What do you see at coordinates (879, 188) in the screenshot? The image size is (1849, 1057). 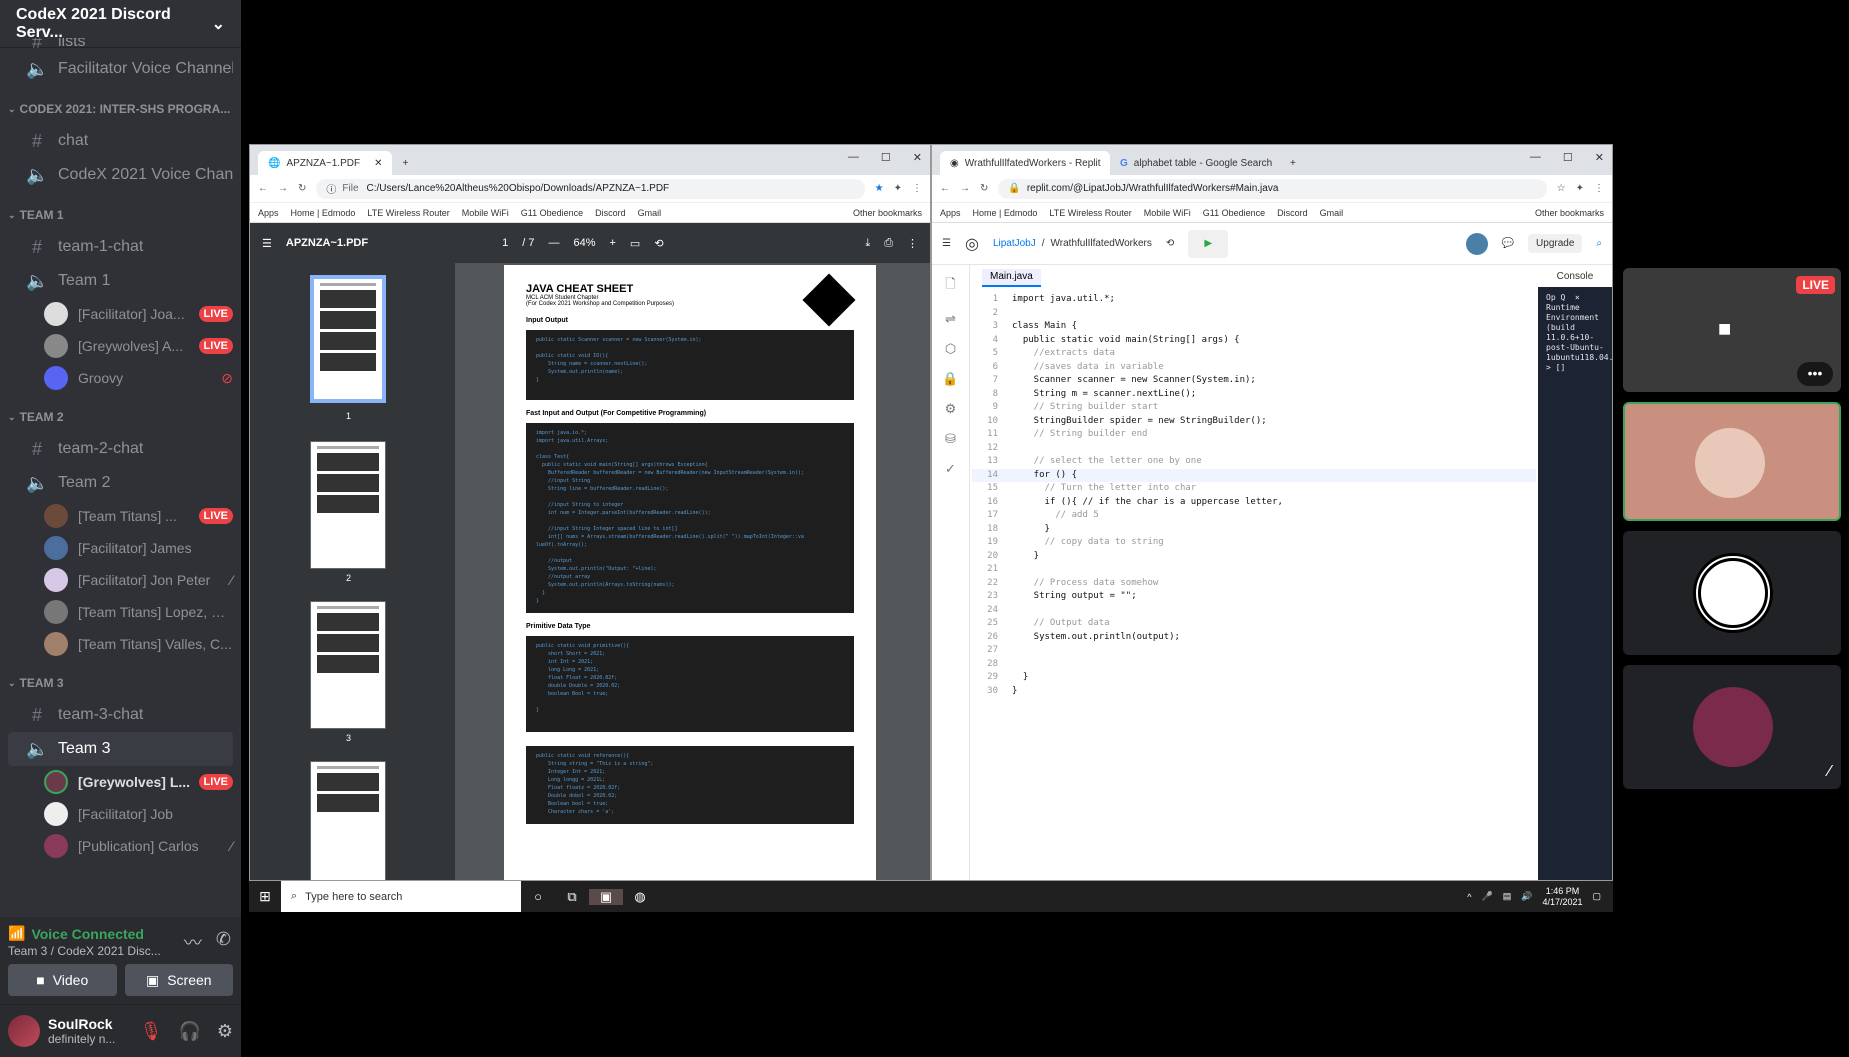 I see `star-icon: ★` at bounding box center [879, 188].